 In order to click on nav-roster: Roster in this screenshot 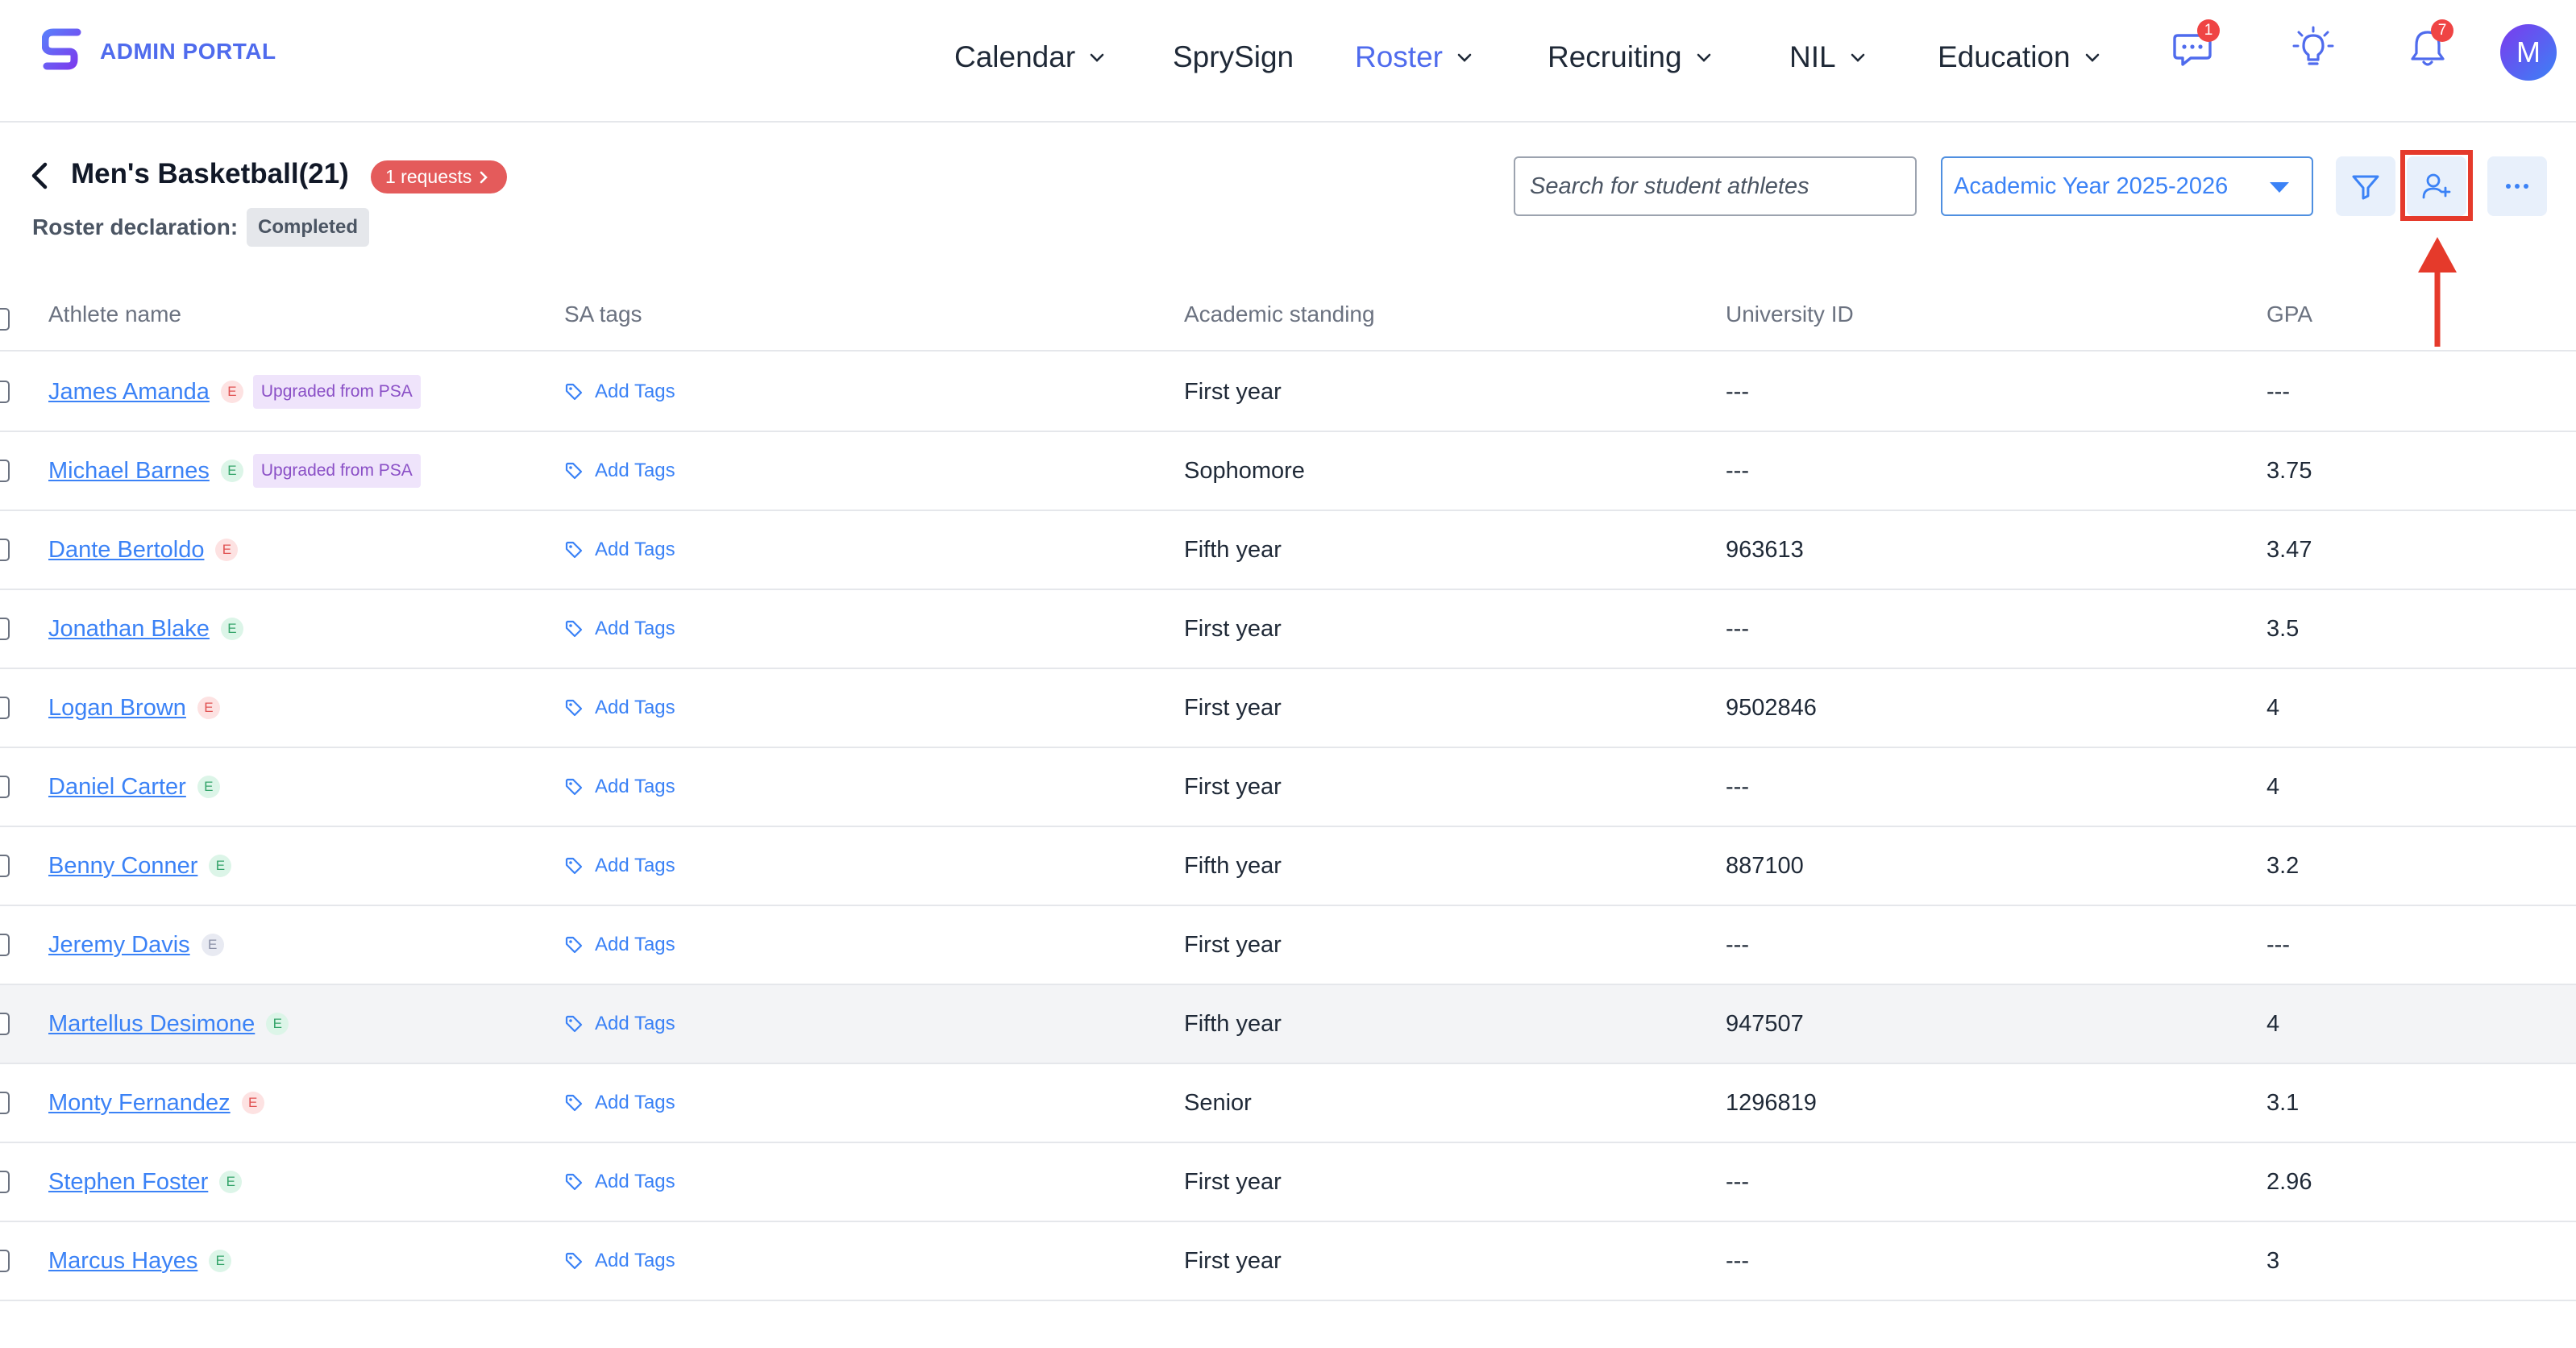, I will do `click(1414, 57)`.